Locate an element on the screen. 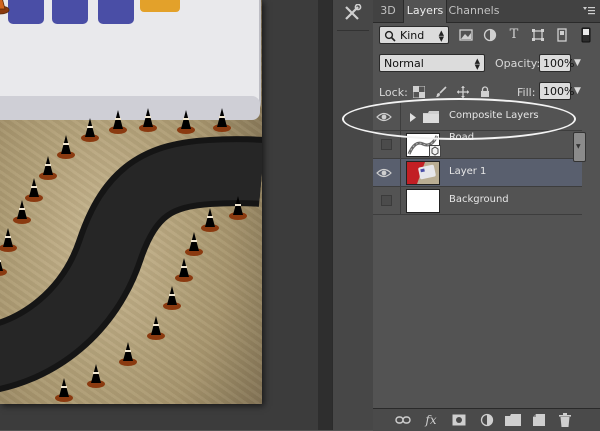 This screenshot has width=600, height=431. fill-field: 100% is located at coordinates (557, 91).